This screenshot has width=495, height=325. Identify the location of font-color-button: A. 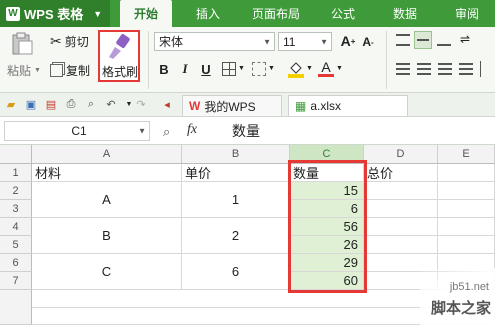
(326, 69).